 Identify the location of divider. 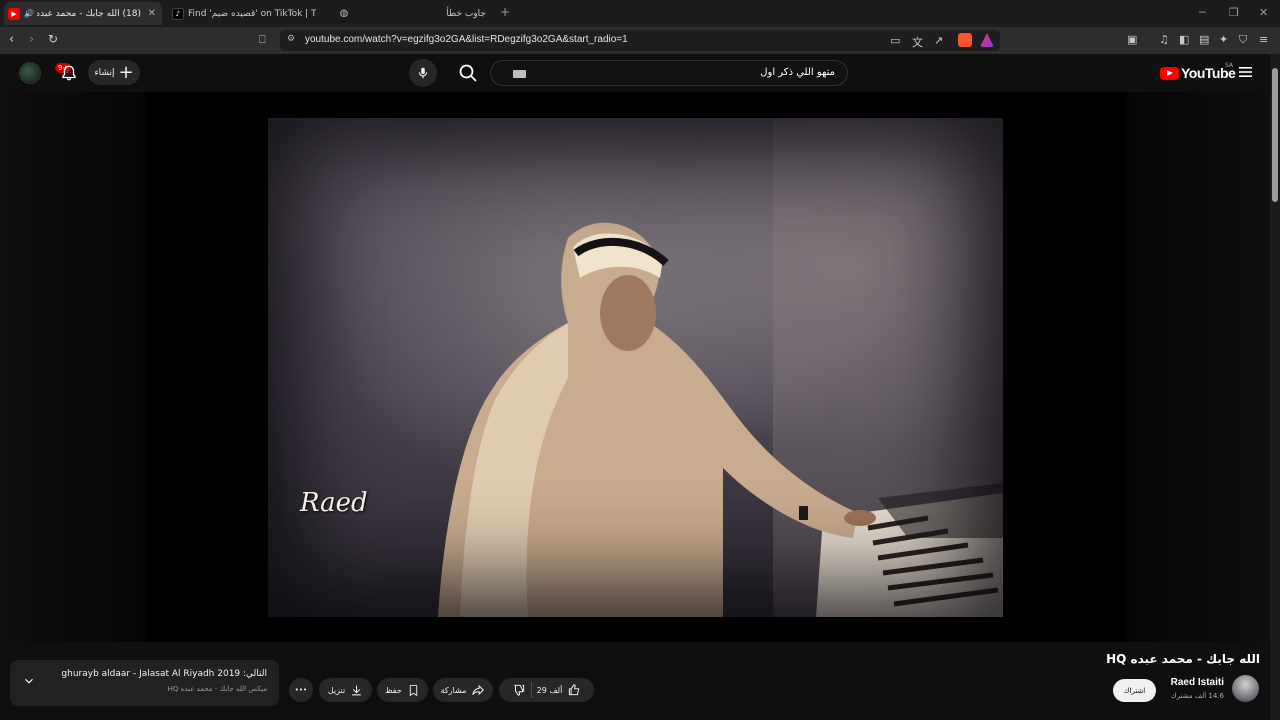
(531, 690).